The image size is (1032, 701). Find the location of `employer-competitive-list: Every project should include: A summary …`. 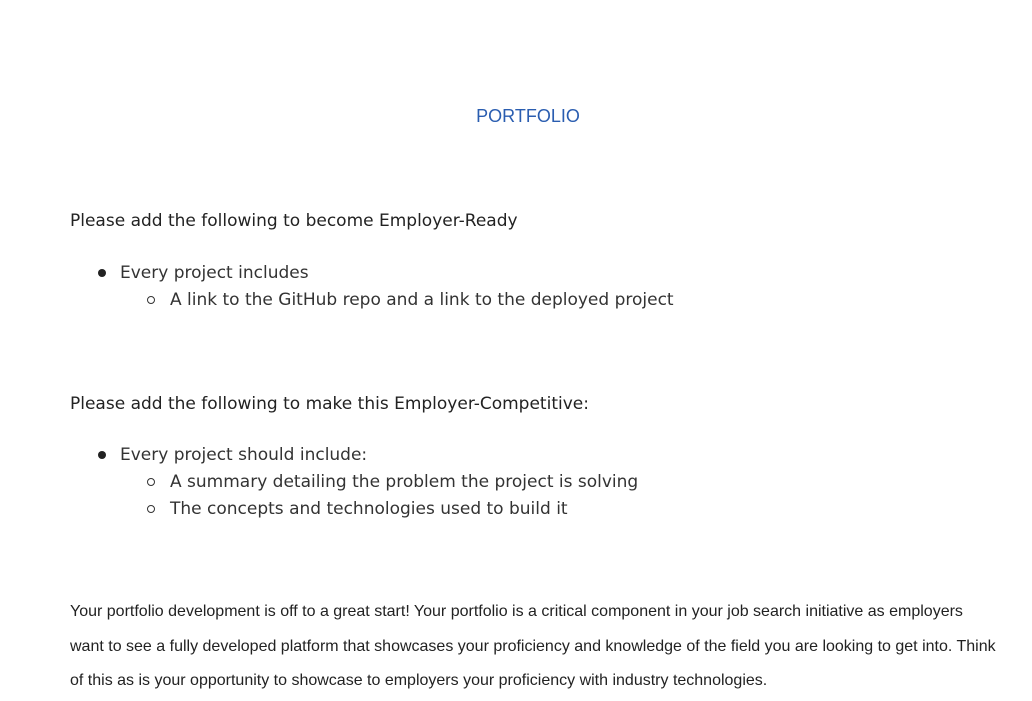

employer-competitive-list: Every project should include: A summary … is located at coordinates (354, 483).